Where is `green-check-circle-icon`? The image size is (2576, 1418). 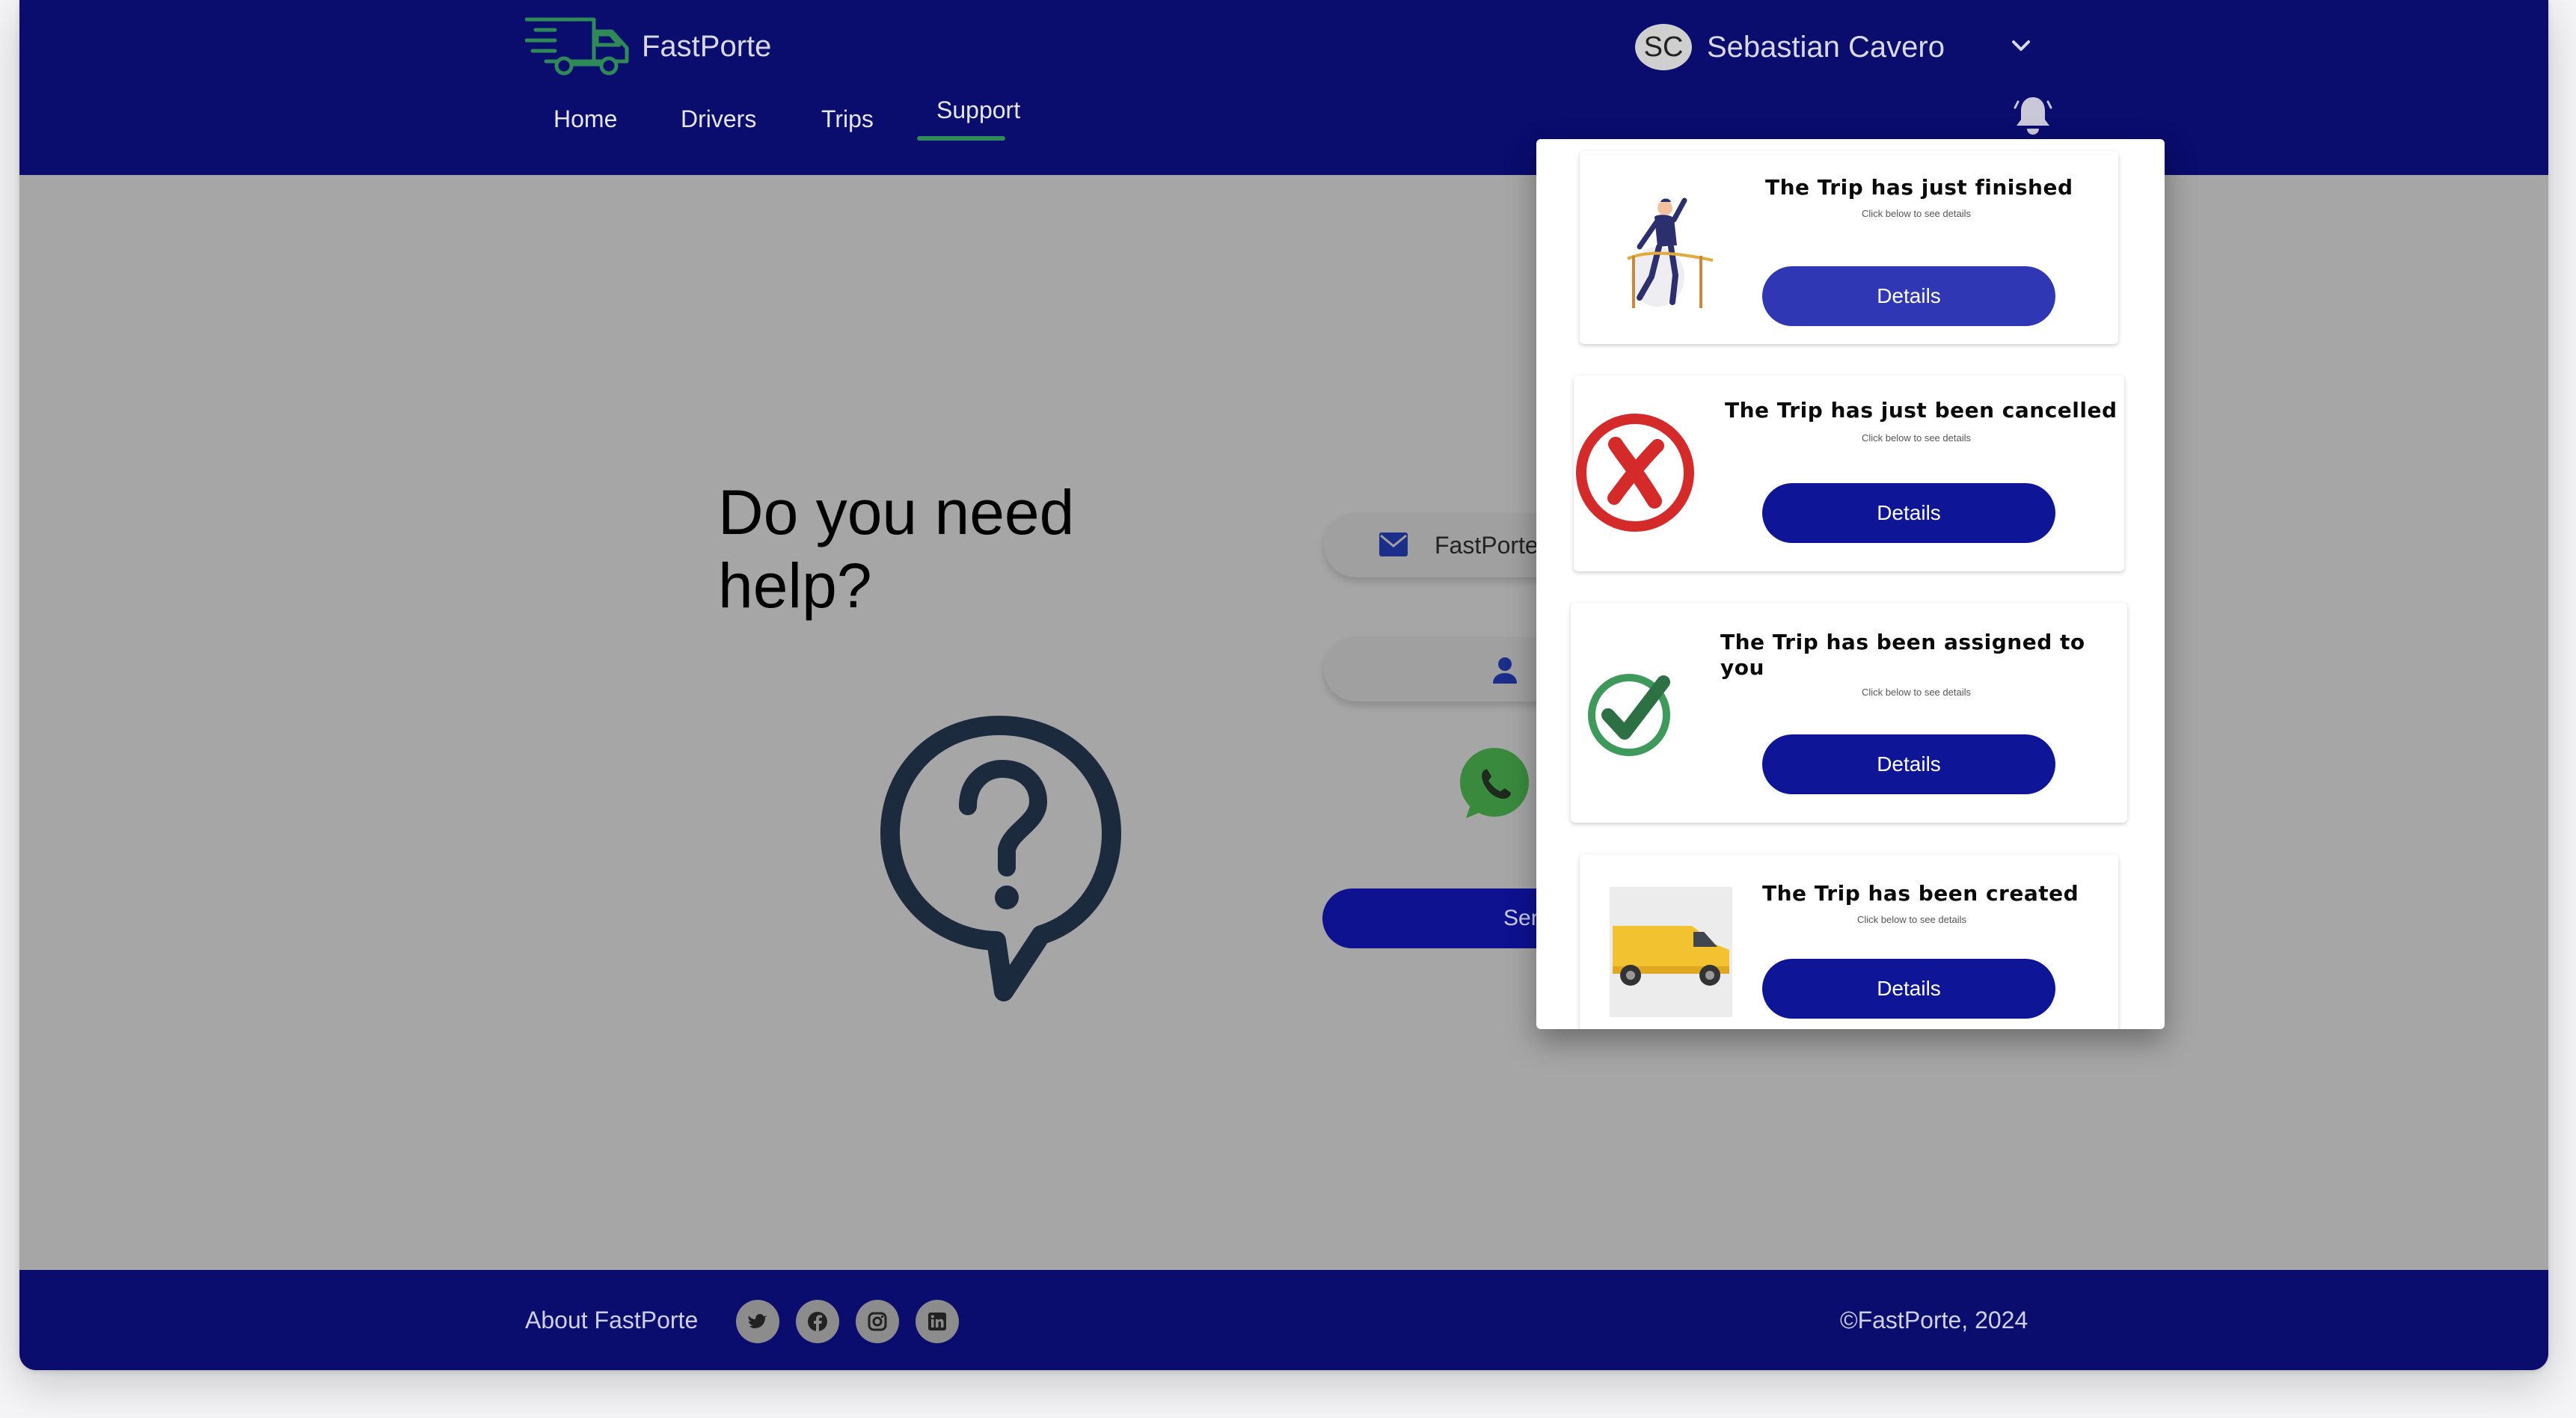 green-check-circle-icon is located at coordinates (1629, 715).